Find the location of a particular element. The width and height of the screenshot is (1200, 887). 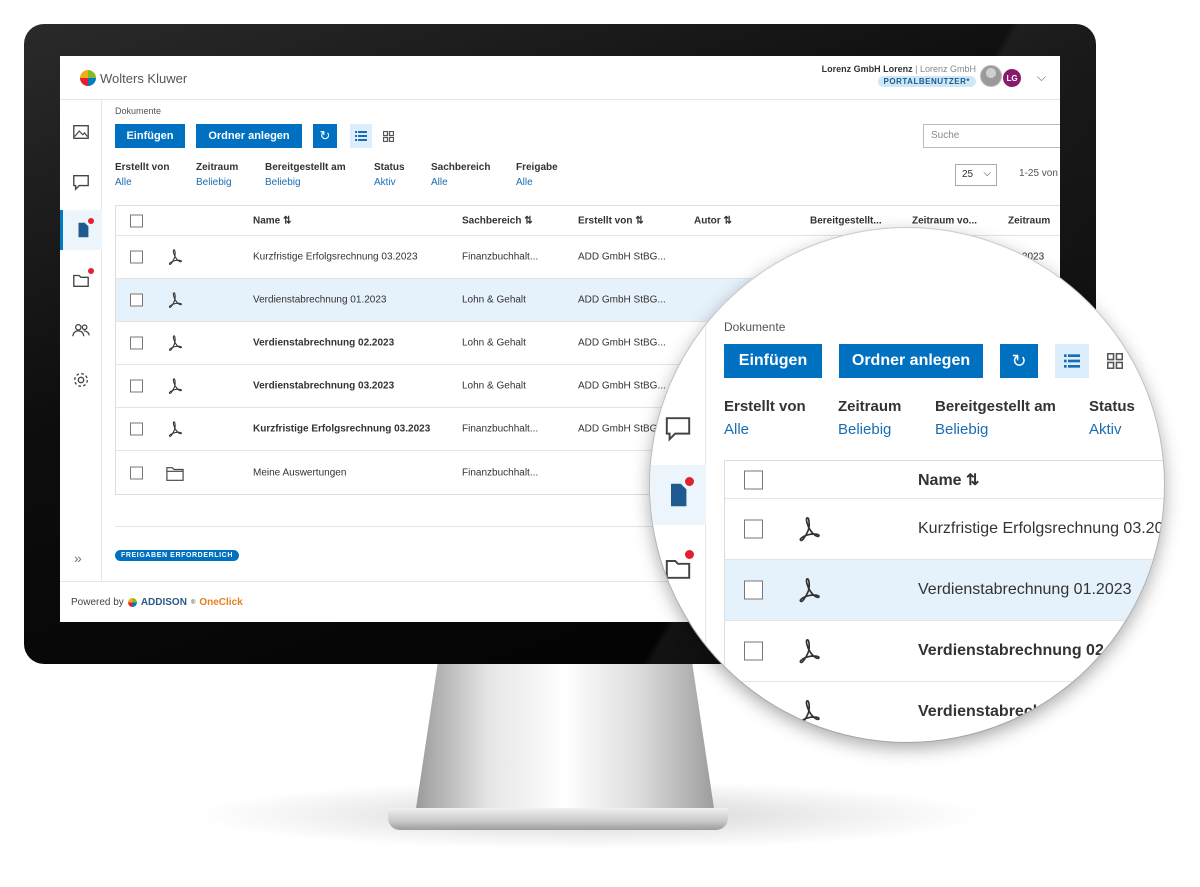

magnified-table-row: Verdienstabrechnung is located at coordinates (944, 712).